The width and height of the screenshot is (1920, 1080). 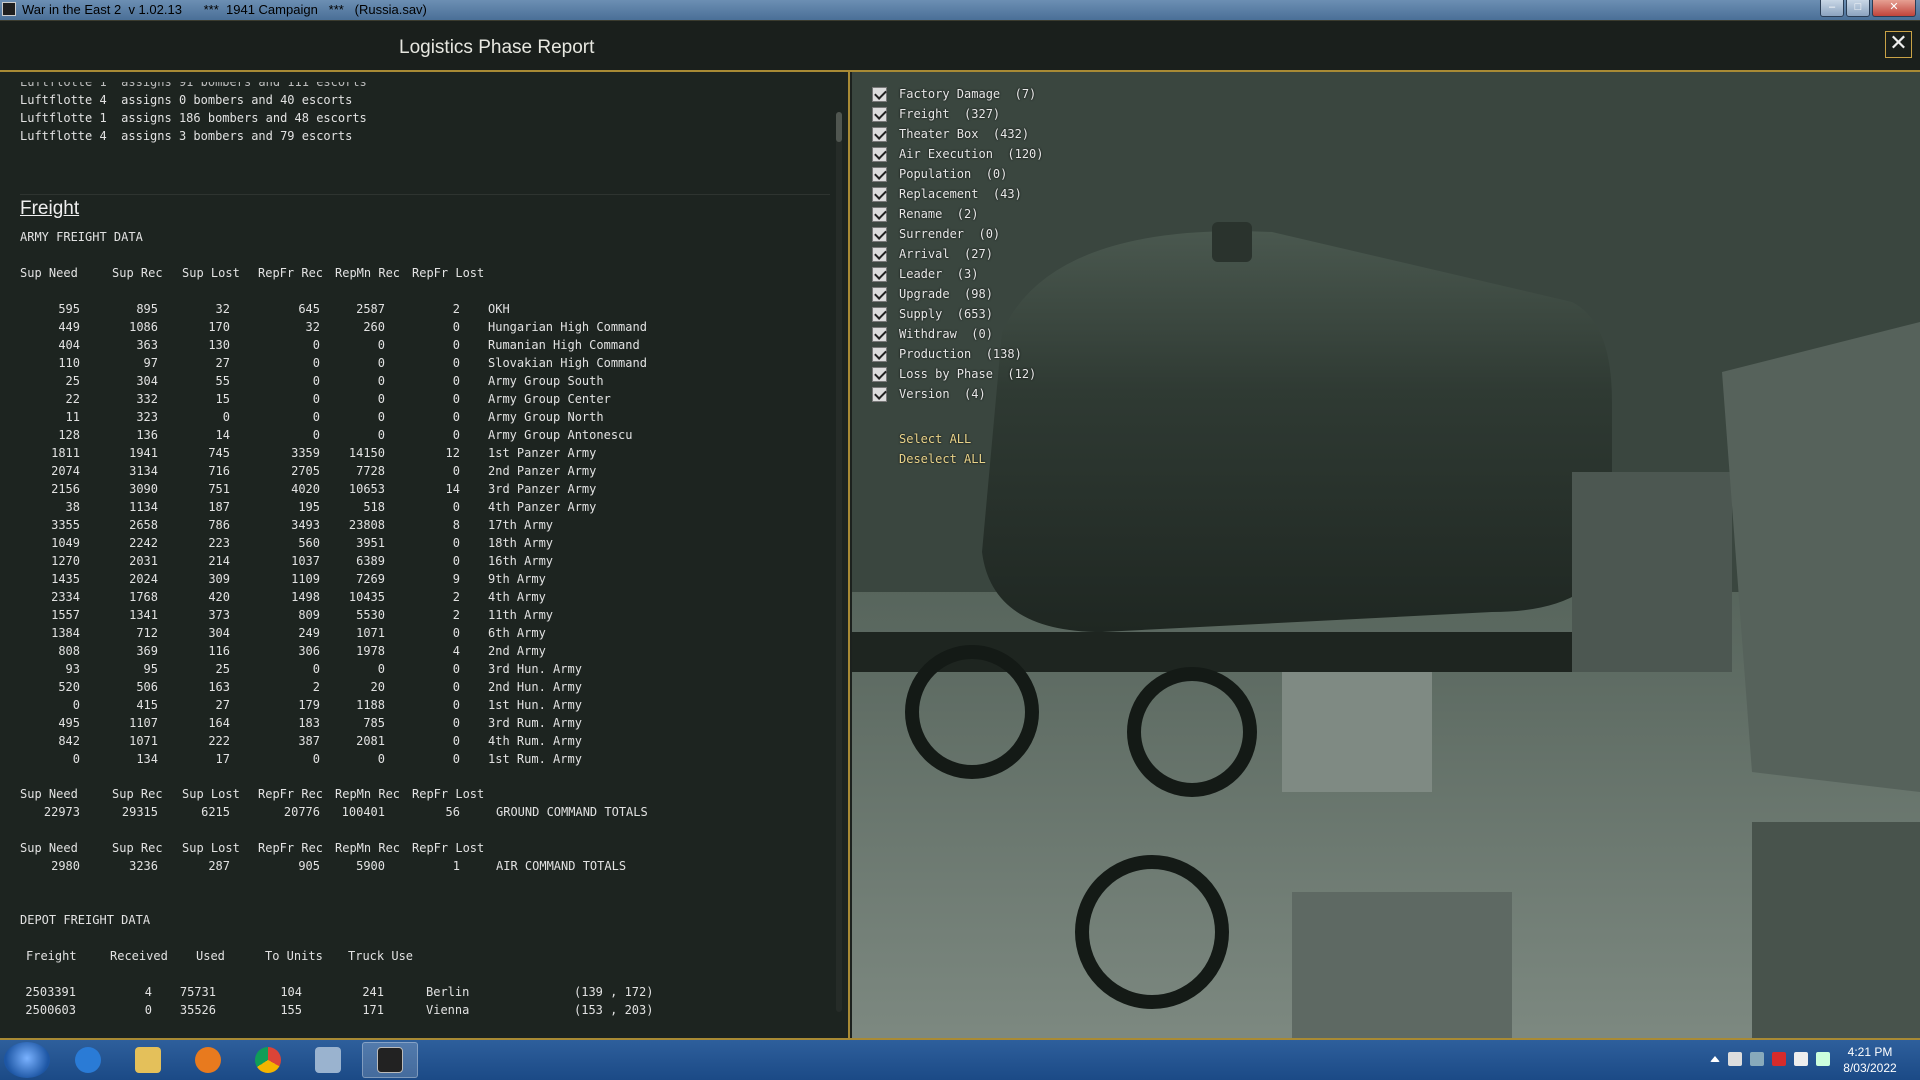 I want to click on filter-item: Leader (3), so click(x=958, y=274).